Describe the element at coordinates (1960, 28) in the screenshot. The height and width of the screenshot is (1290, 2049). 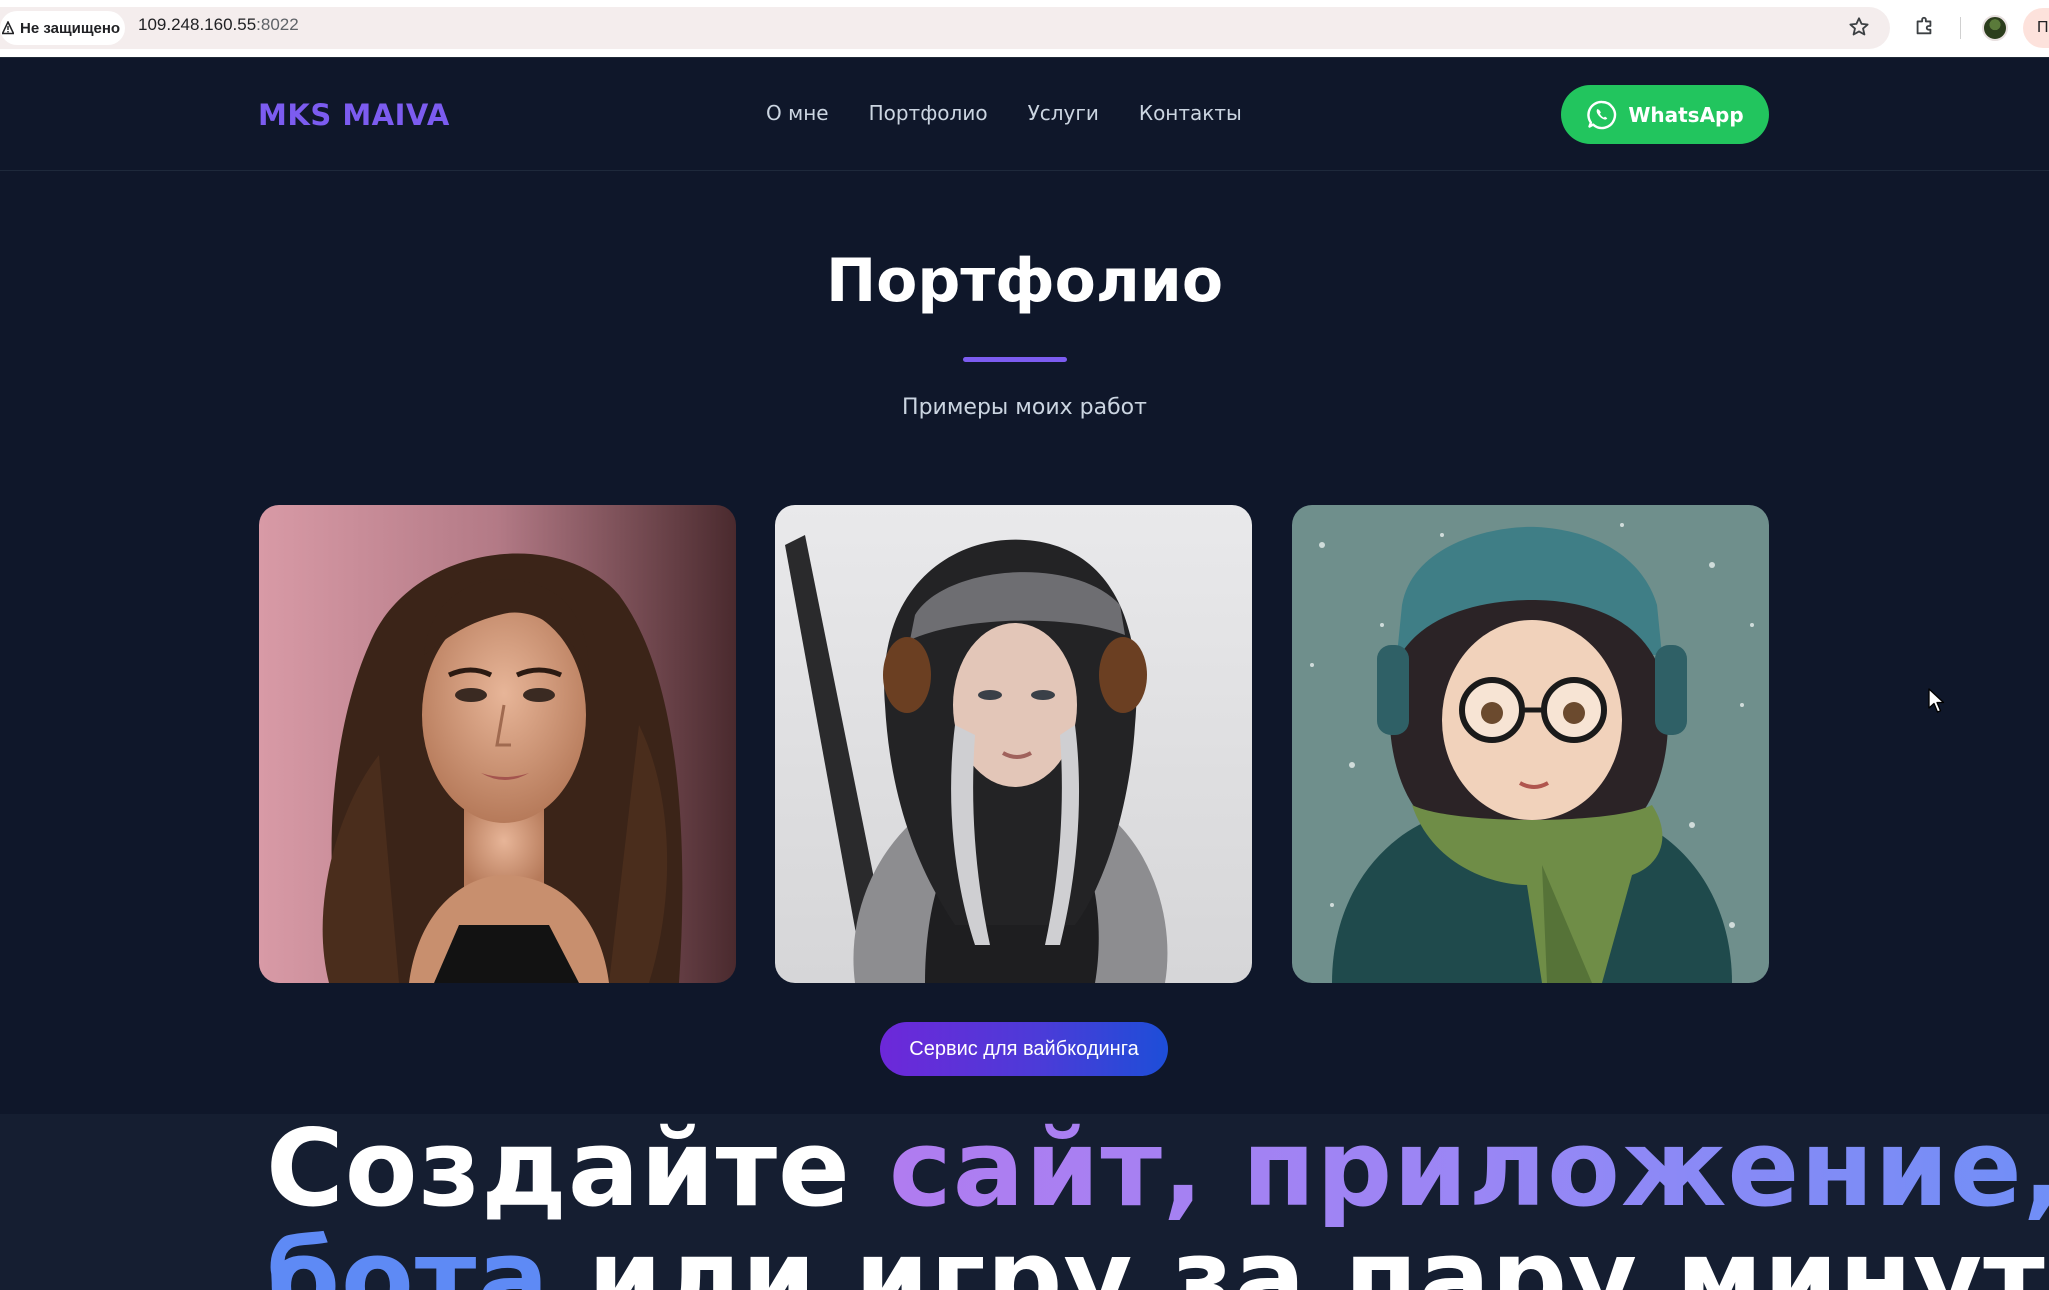
I see `toolbar-divider` at that location.